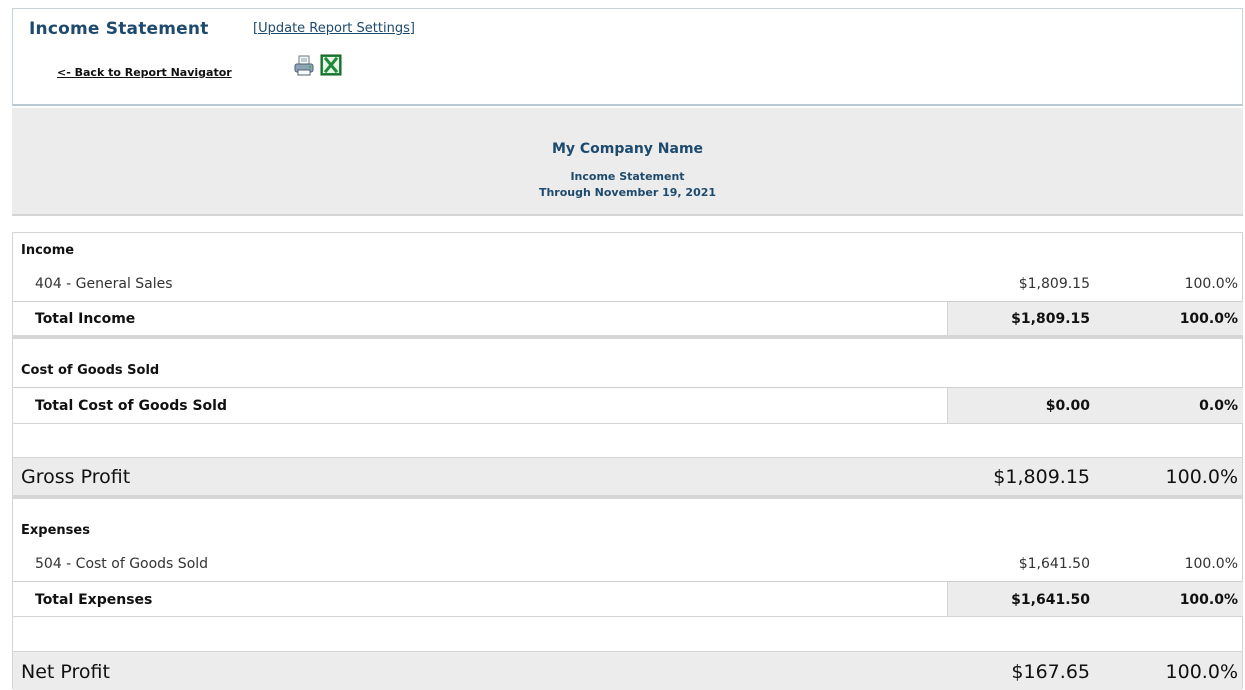 This screenshot has height=690, width=1245. What do you see at coordinates (331, 65) in the screenshot?
I see `excel-export-icon` at bounding box center [331, 65].